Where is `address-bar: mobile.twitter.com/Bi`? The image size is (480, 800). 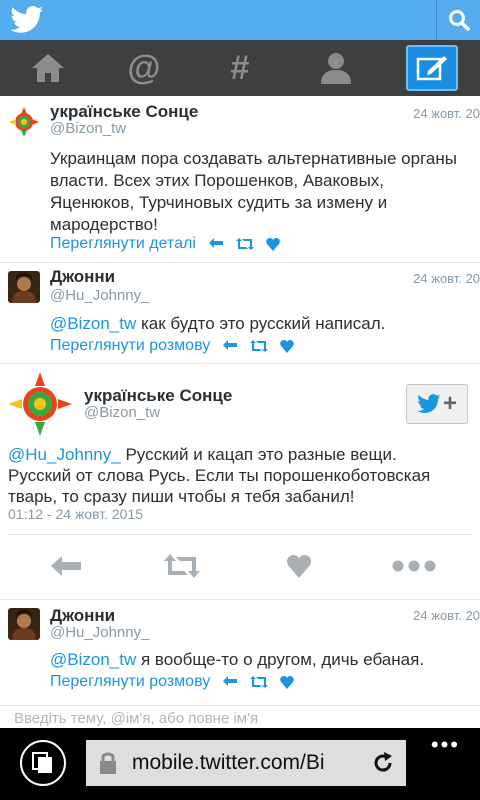 address-bar: mobile.twitter.com/Bi is located at coordinates (246, 763).